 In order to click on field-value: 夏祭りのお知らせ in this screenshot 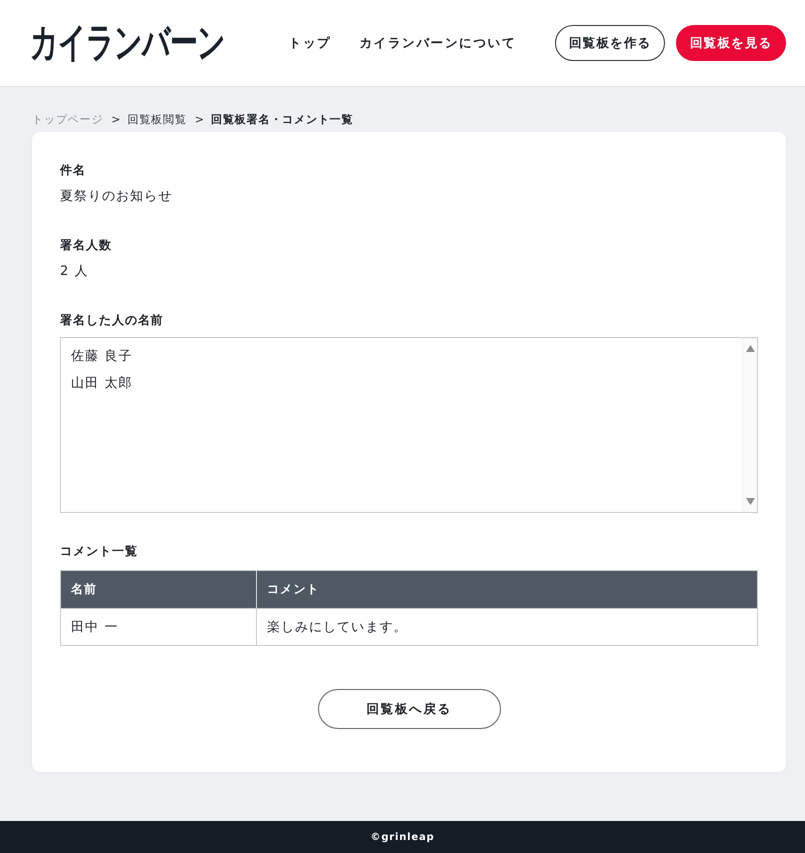, I will do `click(117, 197)`.